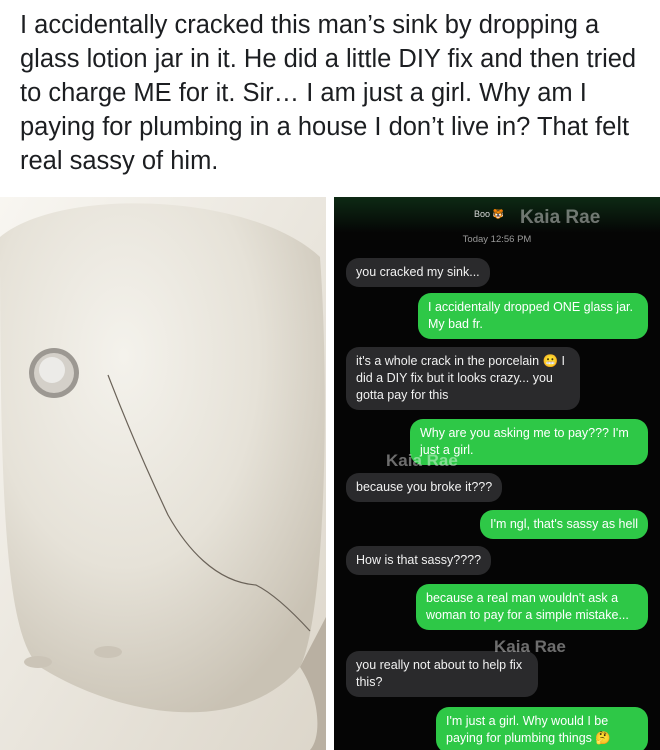 The height and width of the screenshot is (750, 660). What do you see at coordinates (482, 214) in the screenshot?
I see `contact-name-text: Boo` at bounding box center [482, 214].